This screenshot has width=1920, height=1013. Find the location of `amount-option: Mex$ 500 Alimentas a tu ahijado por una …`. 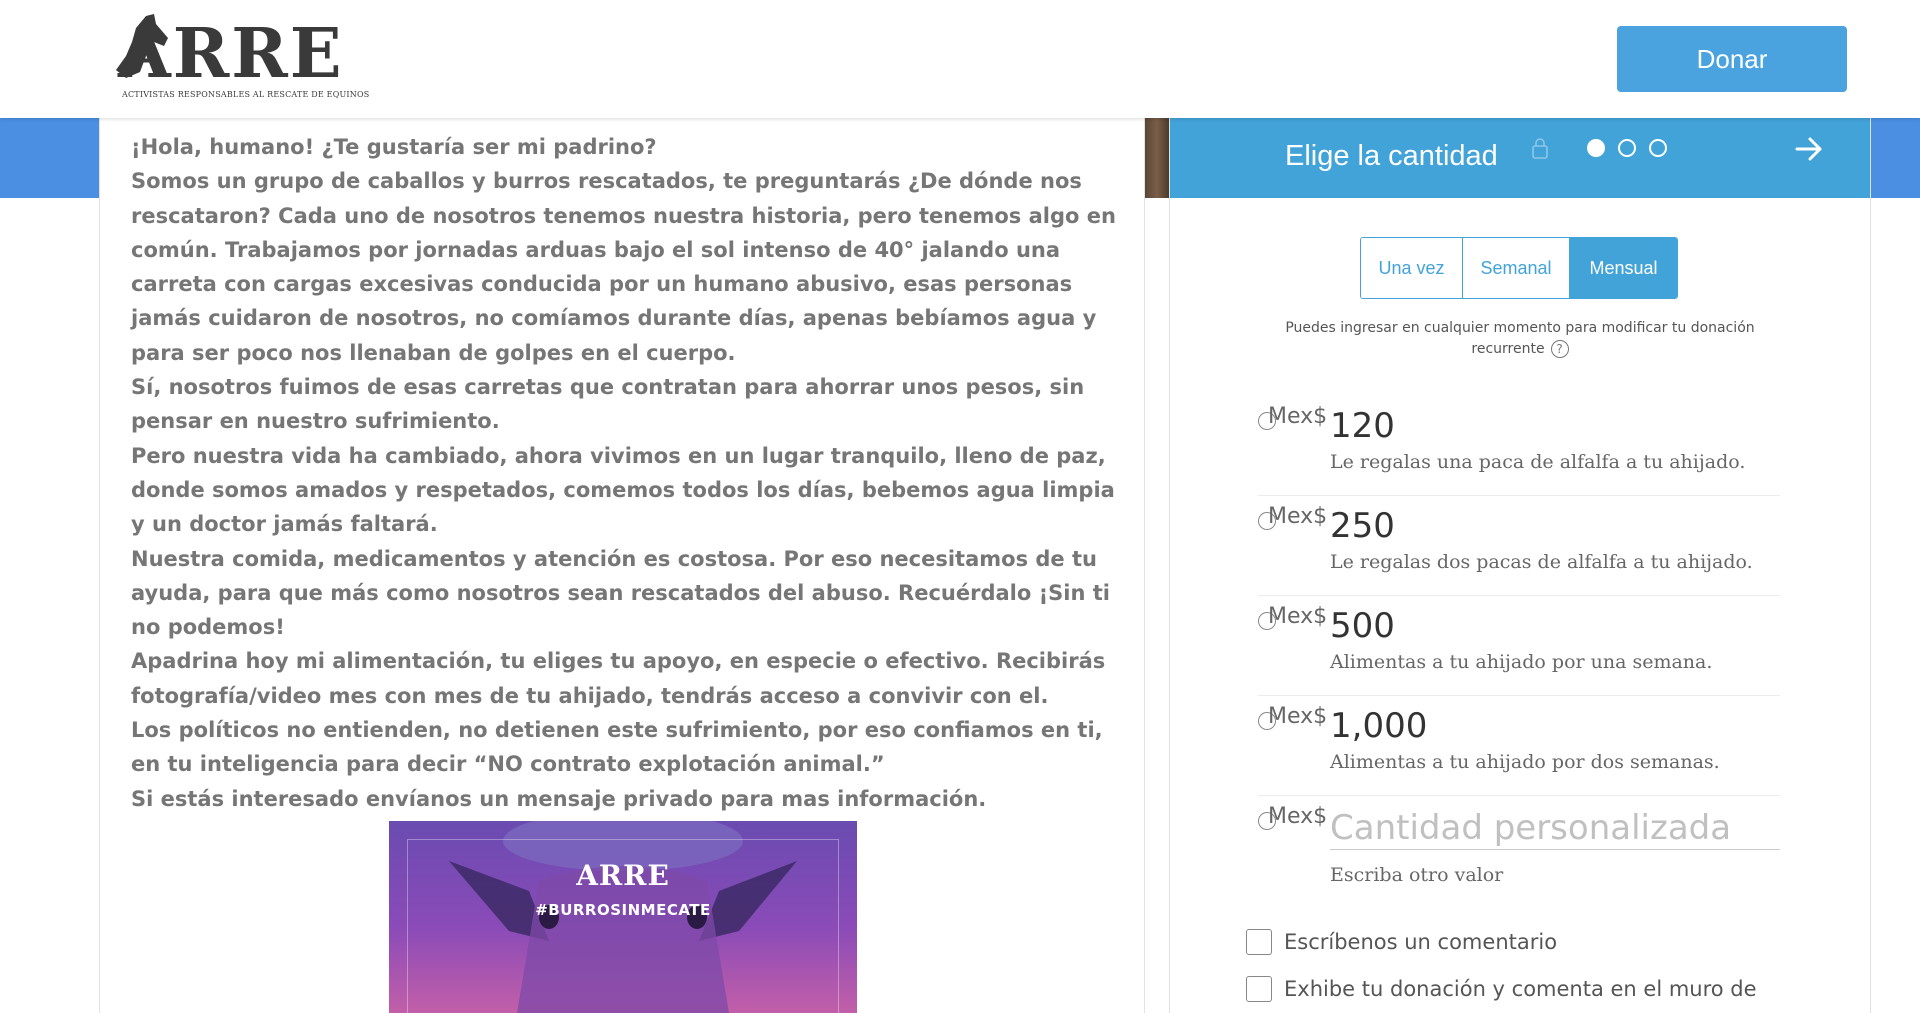

amount-option: Mex$ 500 Alimentas a tu ahijado por una … is located at coordinates (1519, 647).